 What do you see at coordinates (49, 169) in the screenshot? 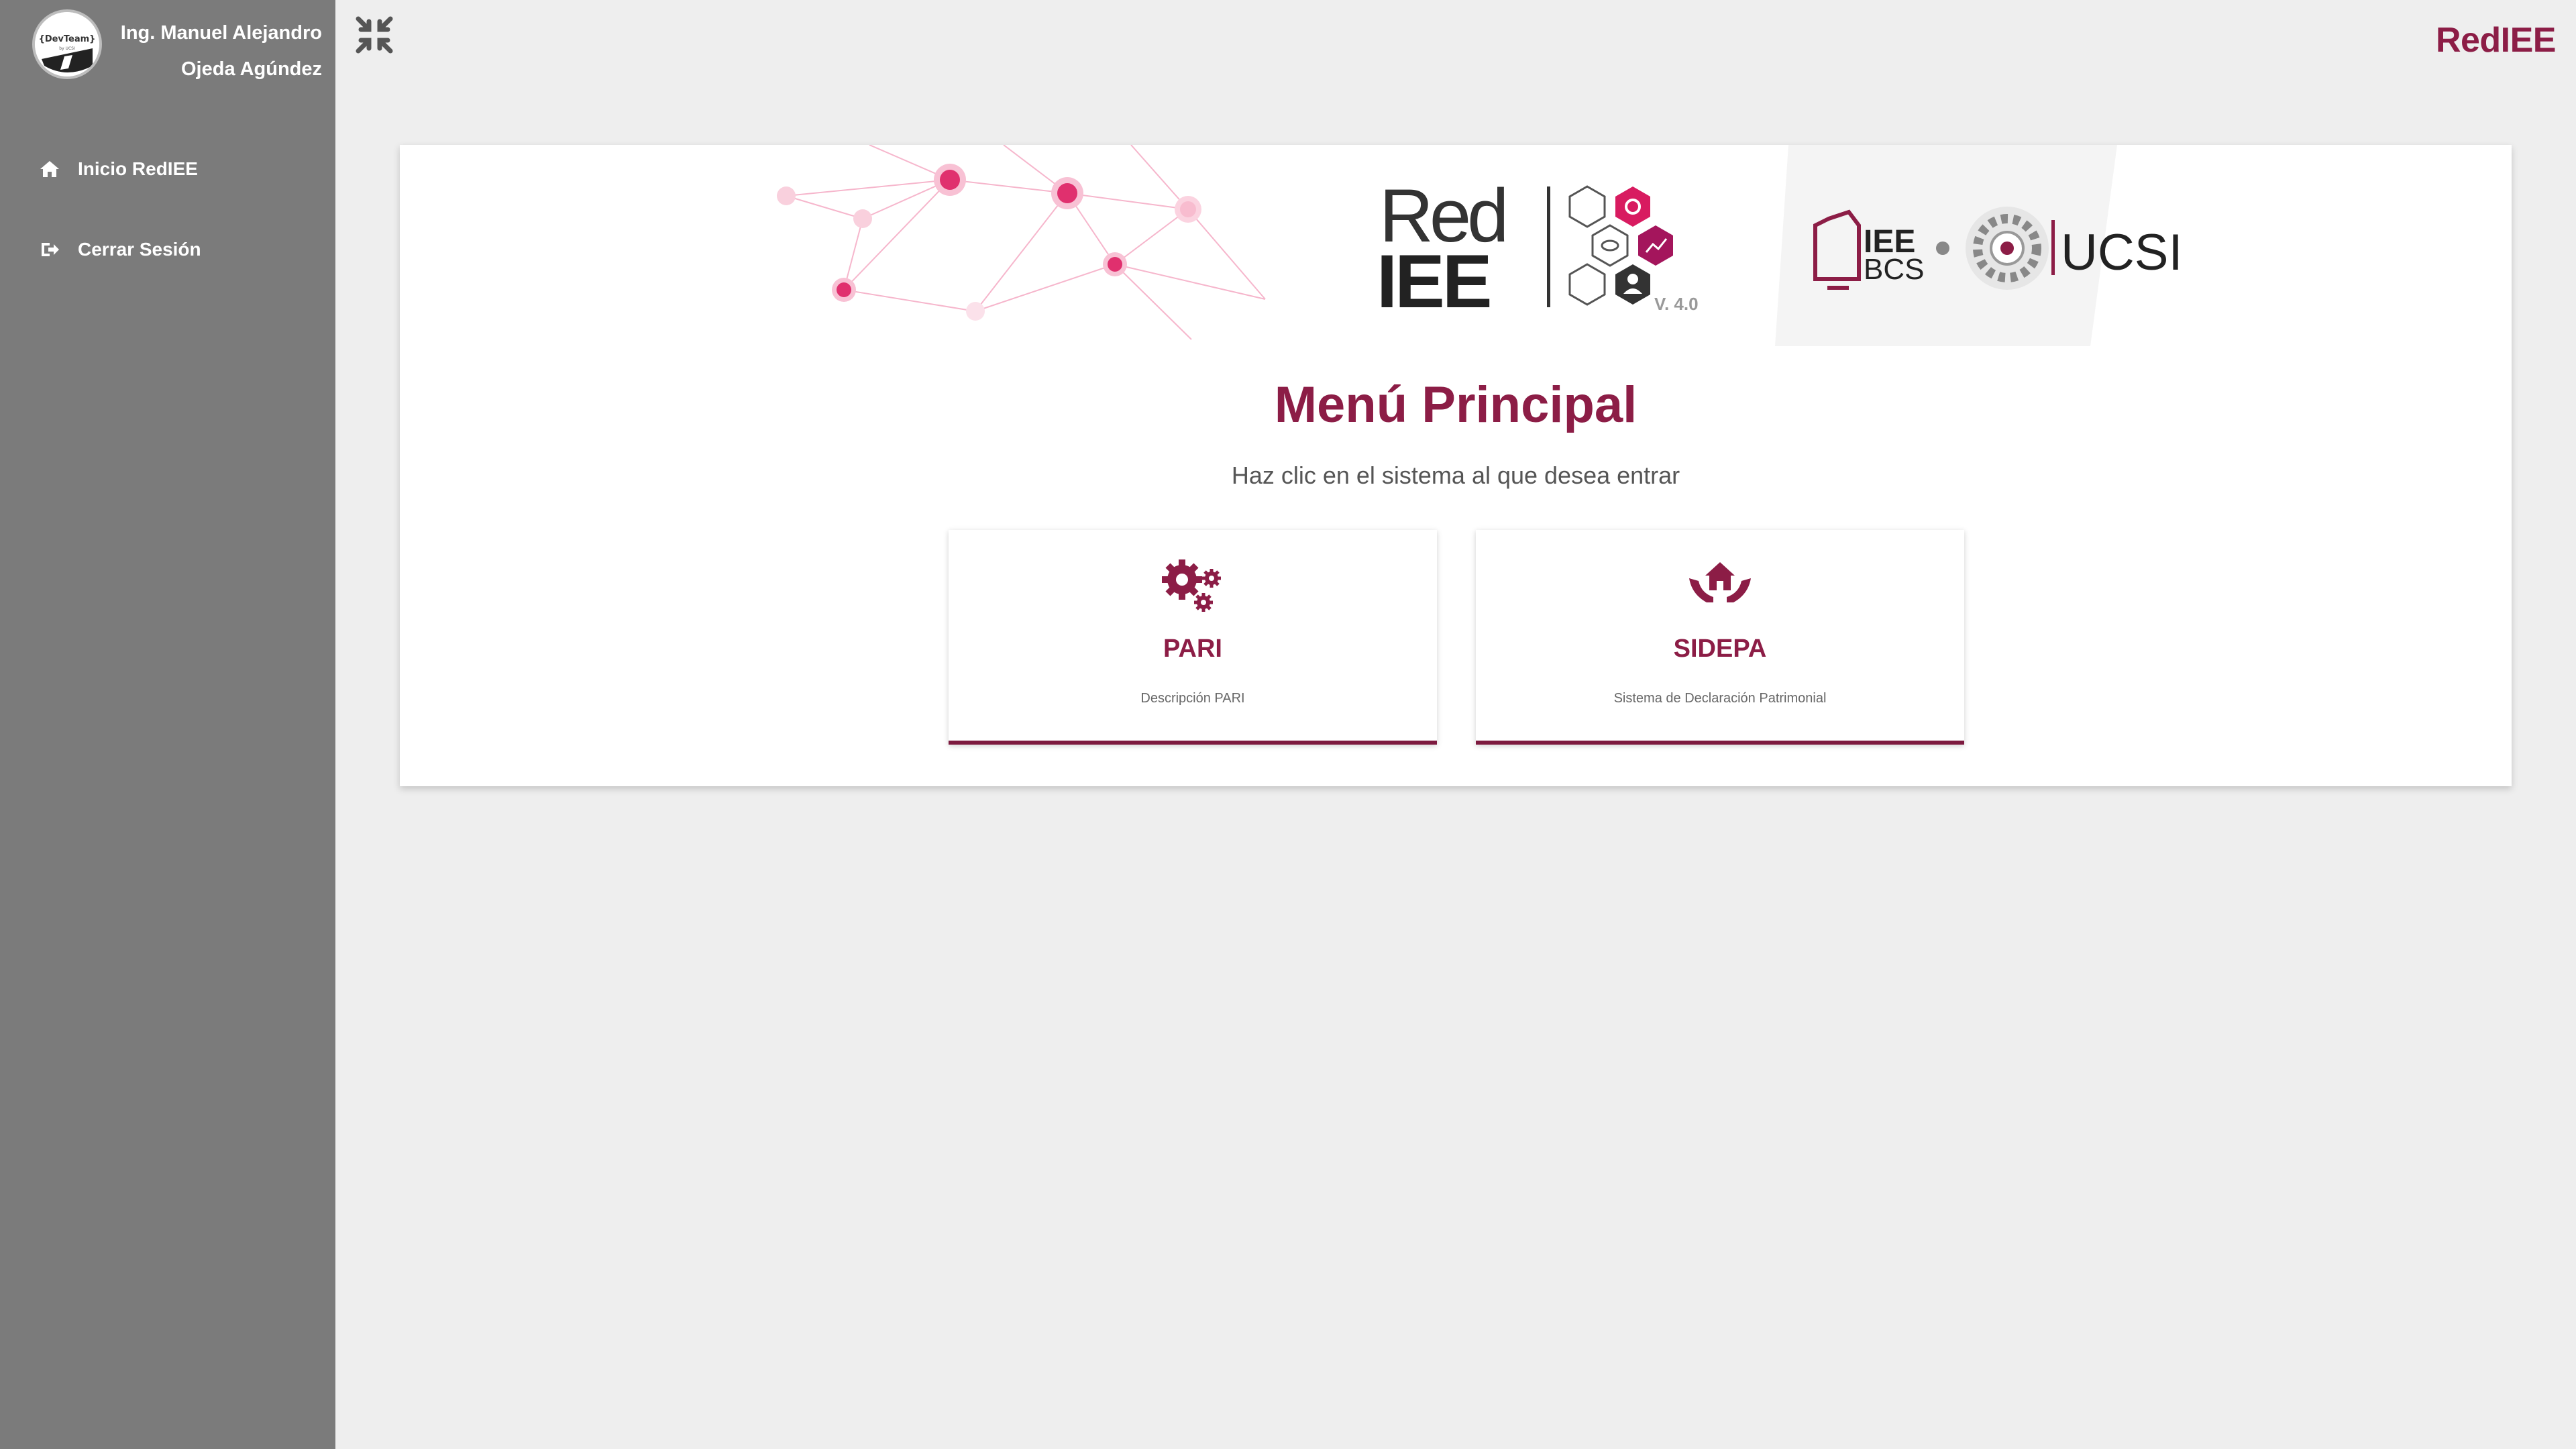
I see `home-icon` at bounding box center [49, 169].